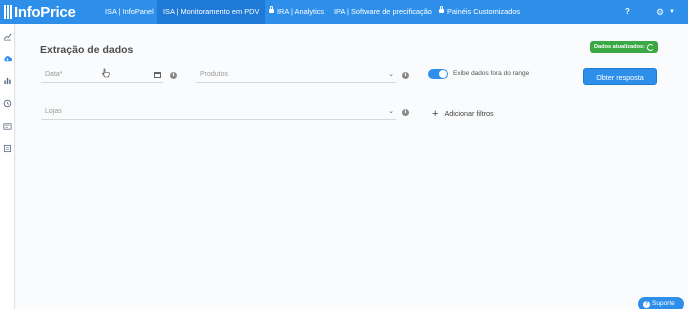 The height and width of the screenshot is (309, 688). What do you see at coordinates (106, 73) in the screenshot?
I see `hand-cursor-icon` at bounding box center [106, 73].